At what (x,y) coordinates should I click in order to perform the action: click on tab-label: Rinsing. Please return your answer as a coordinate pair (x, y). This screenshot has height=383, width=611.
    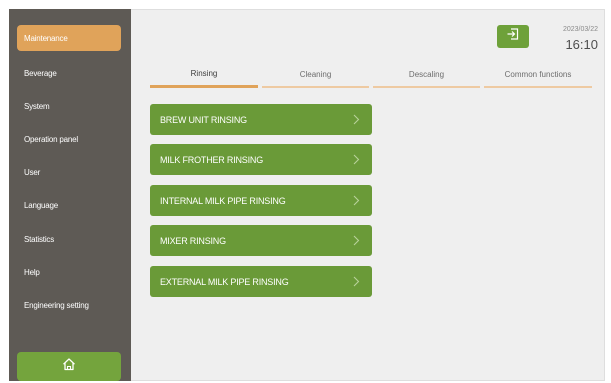
    Looking at the image, I should click on (204, 73).